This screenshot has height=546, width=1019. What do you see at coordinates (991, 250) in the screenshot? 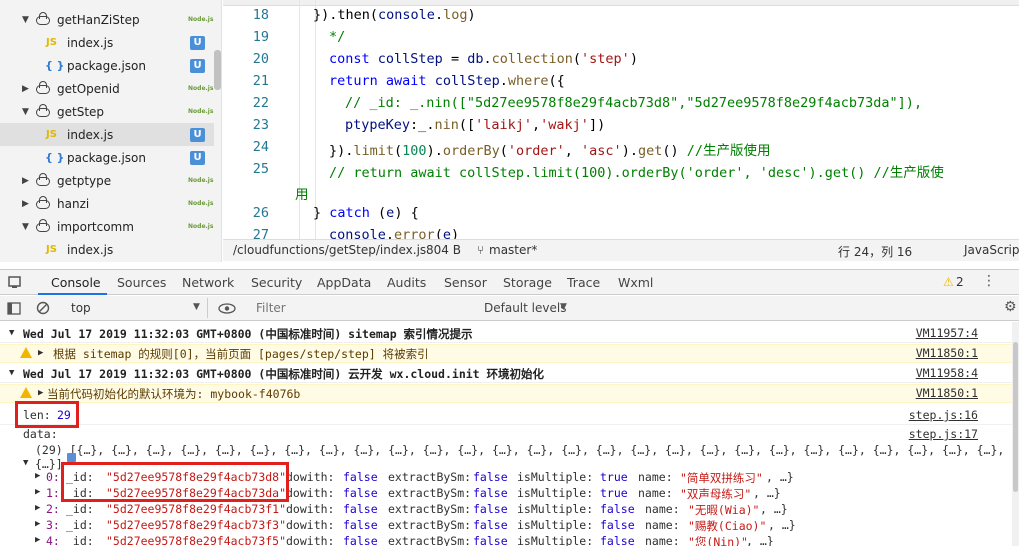
I see `status-language: JavaScript` at bounding box center [991, 250].